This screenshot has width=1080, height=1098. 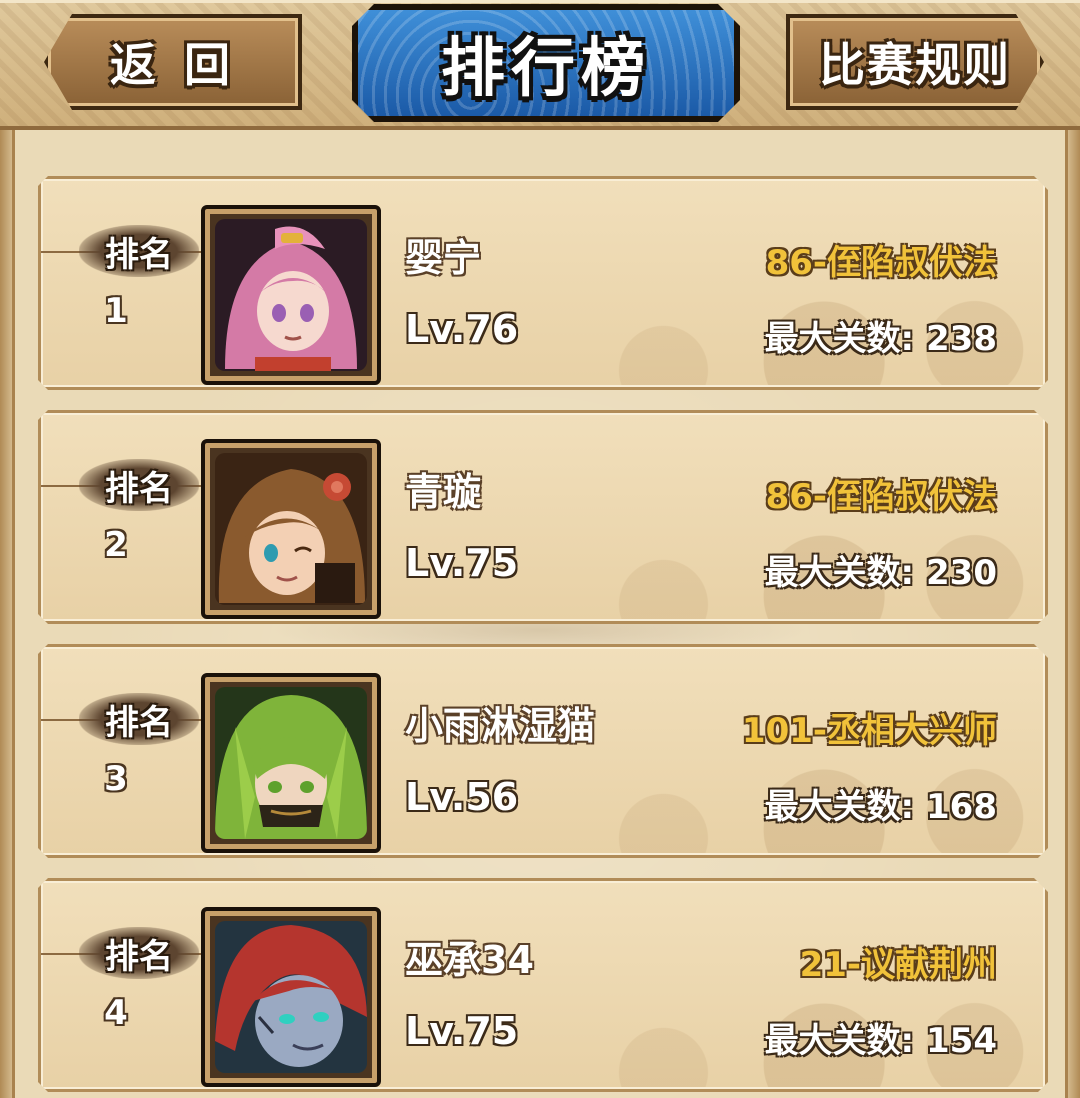 I want to click on max-stage: 最大关数: 168, so click(x=881, y=803).